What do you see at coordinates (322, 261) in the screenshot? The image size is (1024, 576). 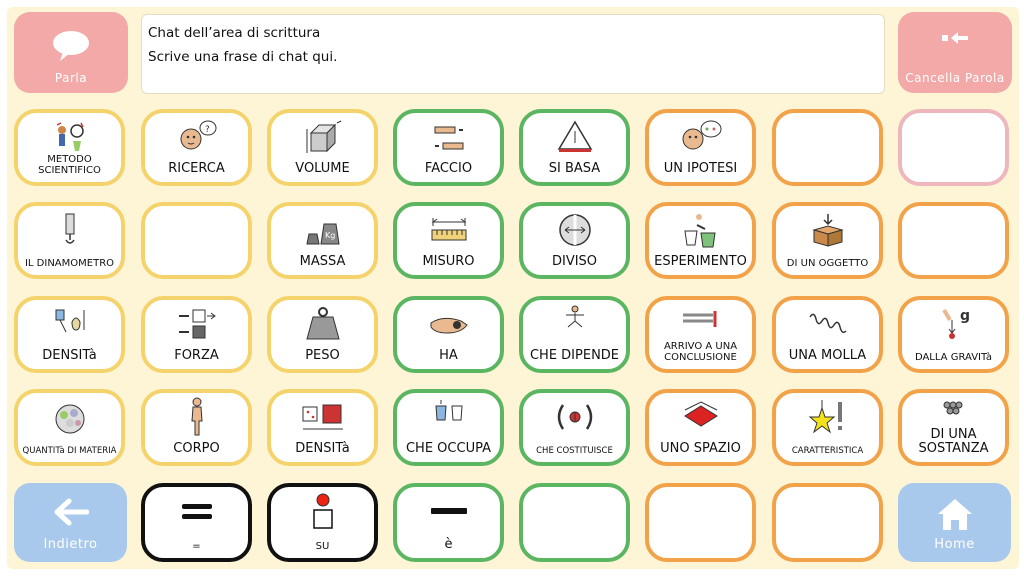 I see `cell-label: MASSA` at bounding box center [322, 261].